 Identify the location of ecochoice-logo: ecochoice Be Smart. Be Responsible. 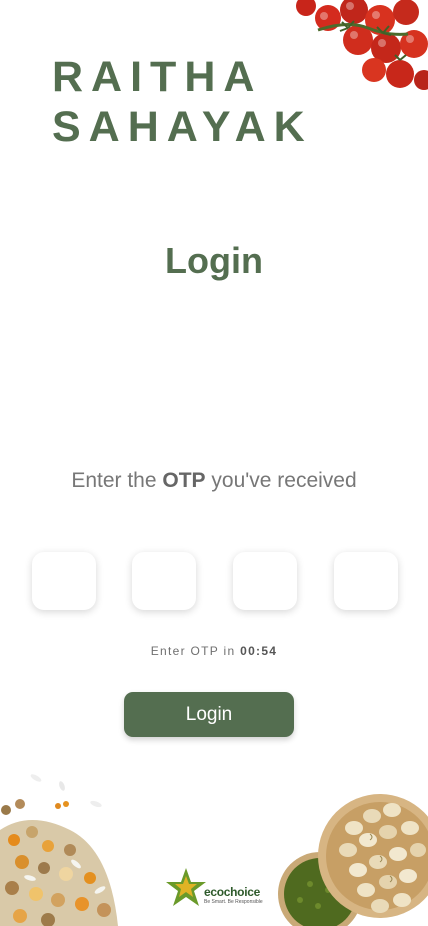
(214, 889).